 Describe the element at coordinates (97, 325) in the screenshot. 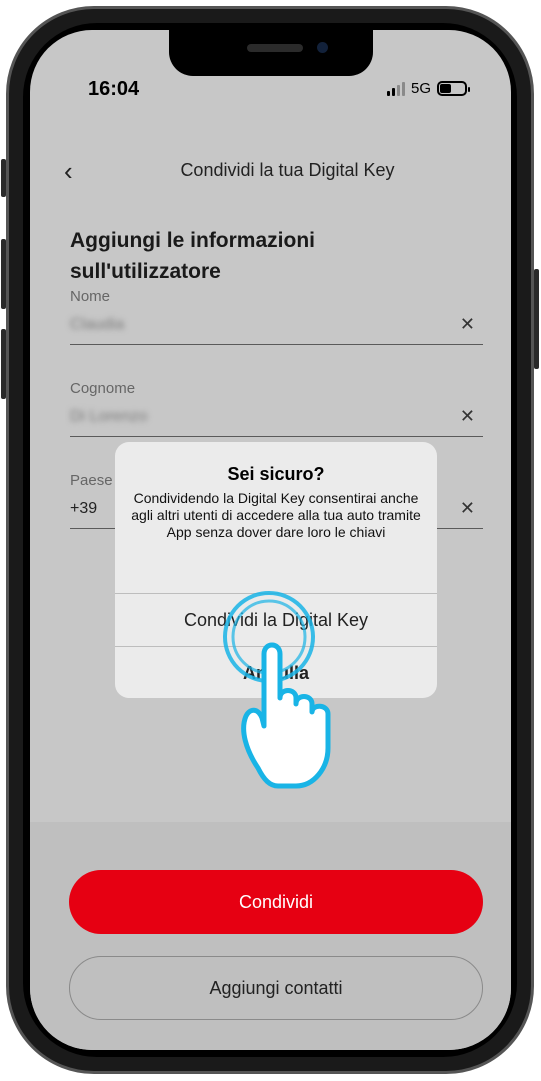

I see `name-input: Claudia` at that location.